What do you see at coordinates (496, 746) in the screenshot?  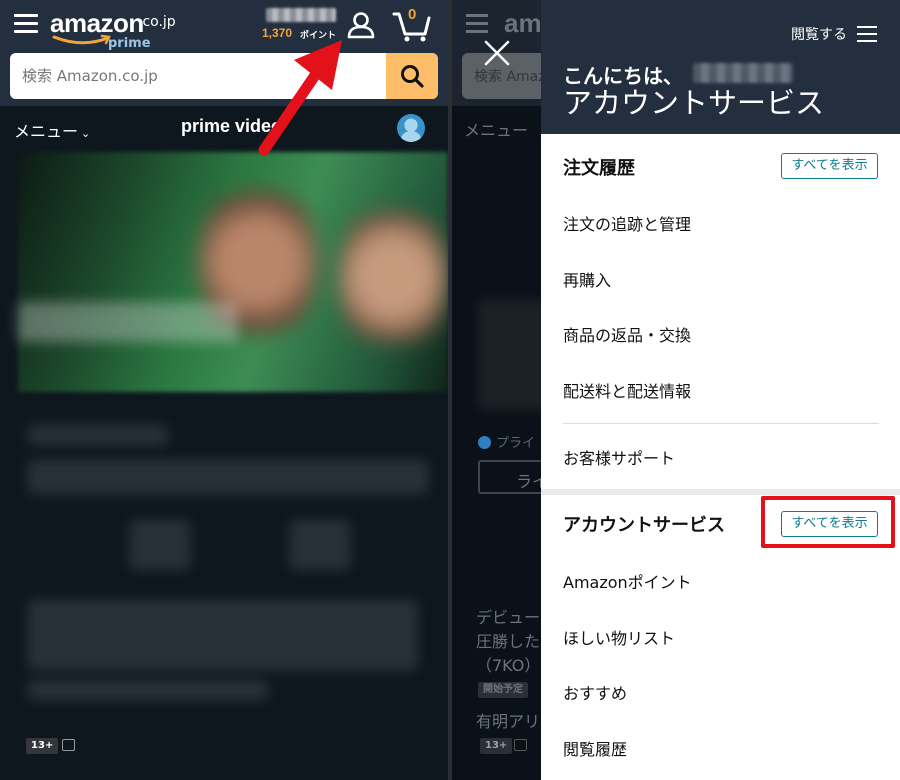 I see `dimmed-age-badge: 13+` at bounding box center [496, 746].